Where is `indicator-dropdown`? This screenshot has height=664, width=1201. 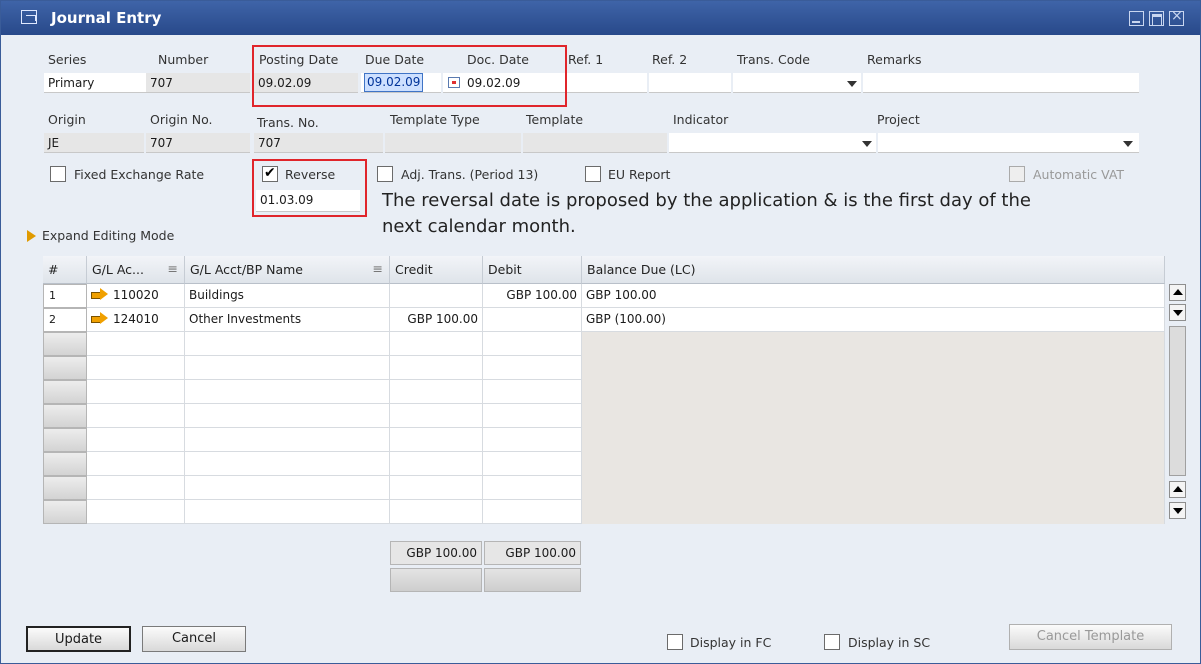
indicator-dropdown is located at coordinates (772, 143).